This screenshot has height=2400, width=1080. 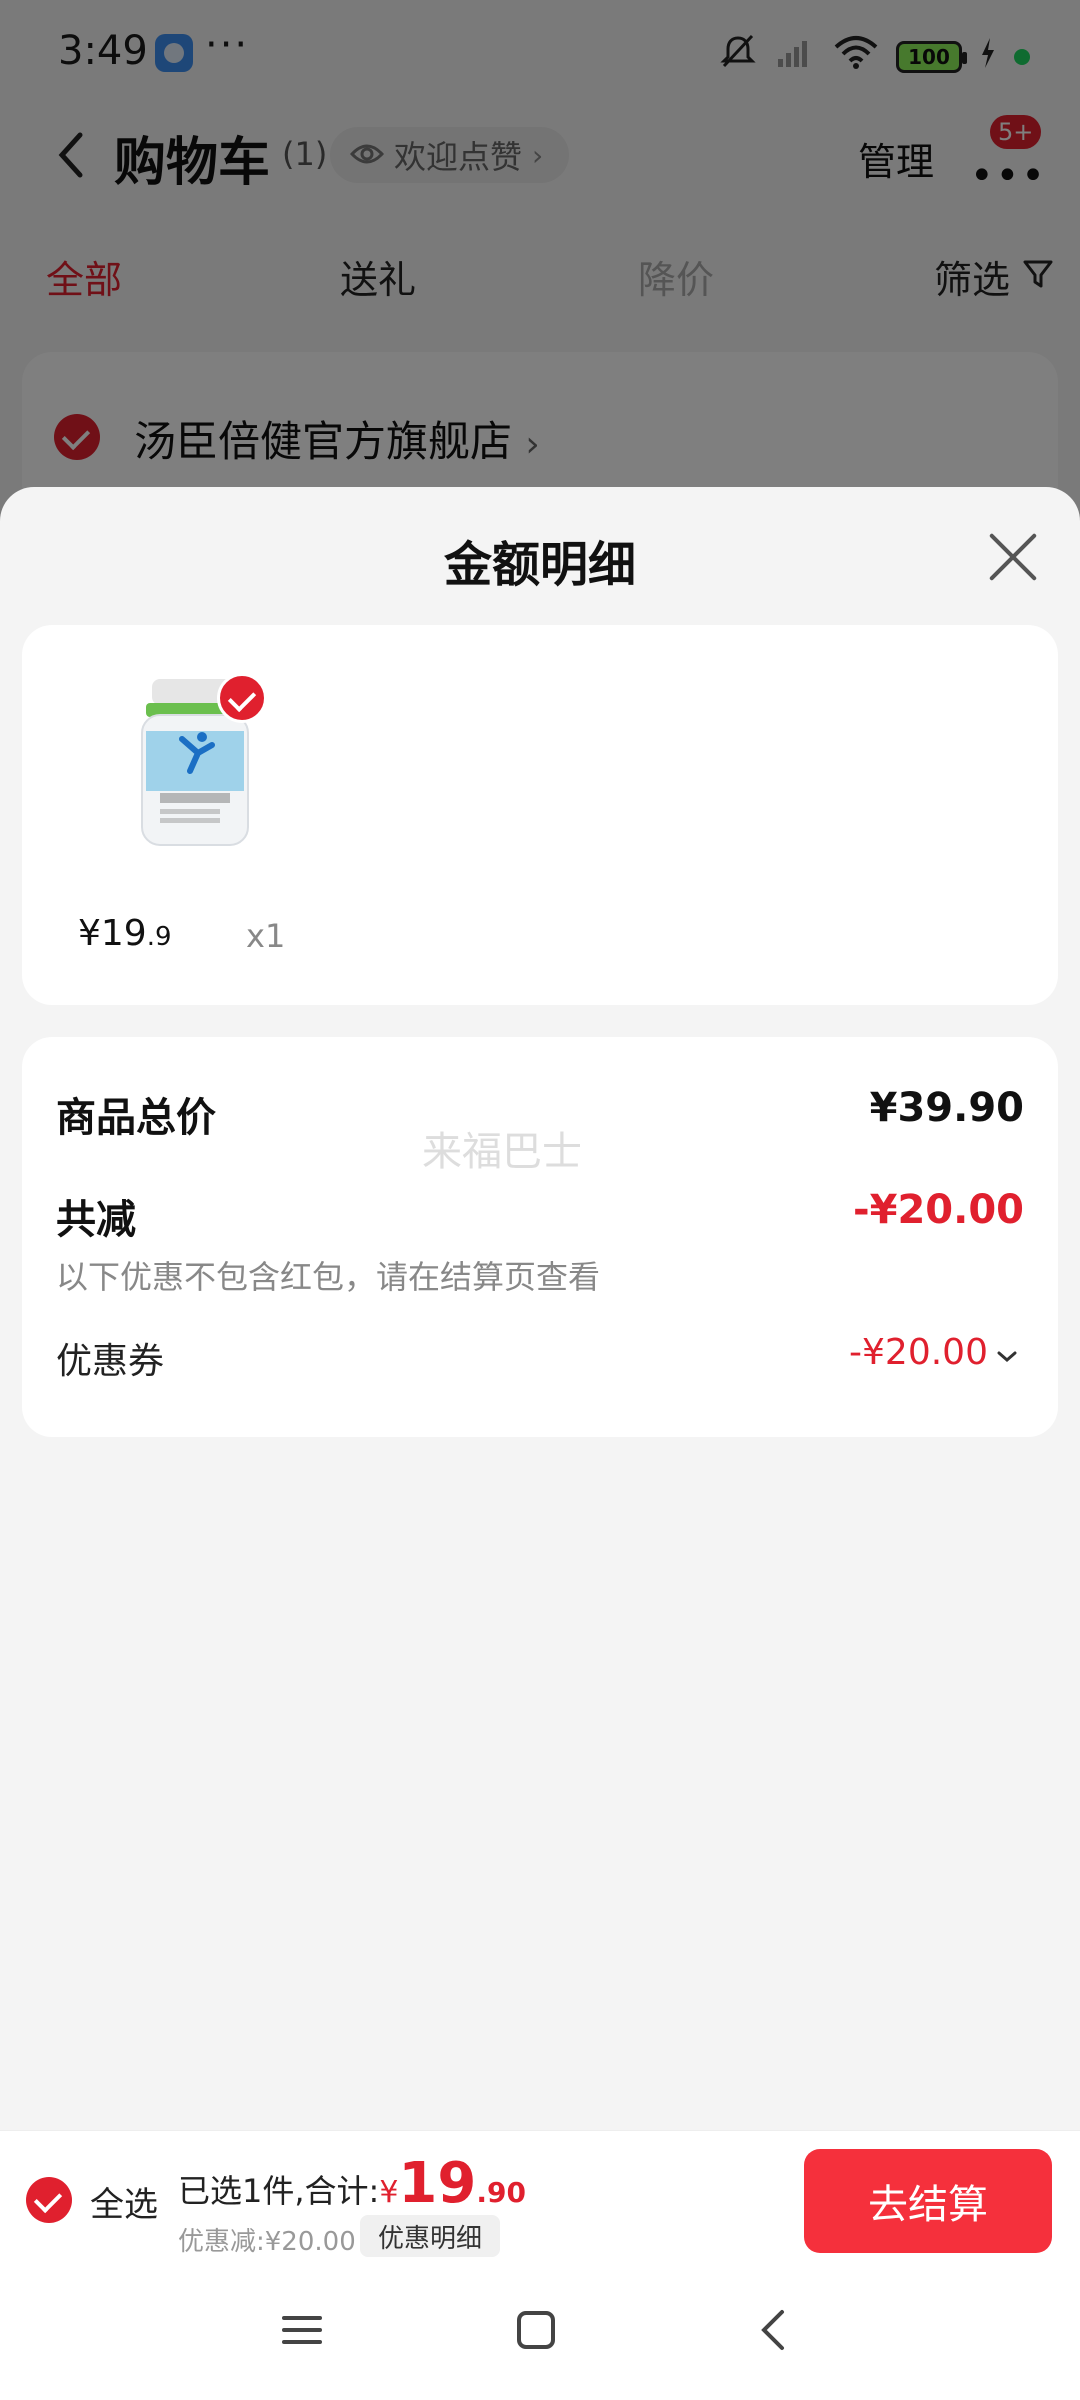 What do you see at coordinates (933, 1352) in the screenshot?
I see `coupon-value: -¥20.00` at bounding box center [933, 1352].